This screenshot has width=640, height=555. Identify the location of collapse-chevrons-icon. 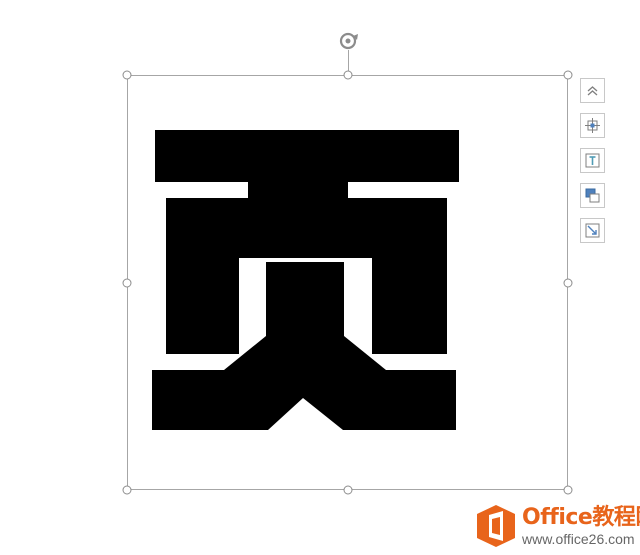
(592, 91).